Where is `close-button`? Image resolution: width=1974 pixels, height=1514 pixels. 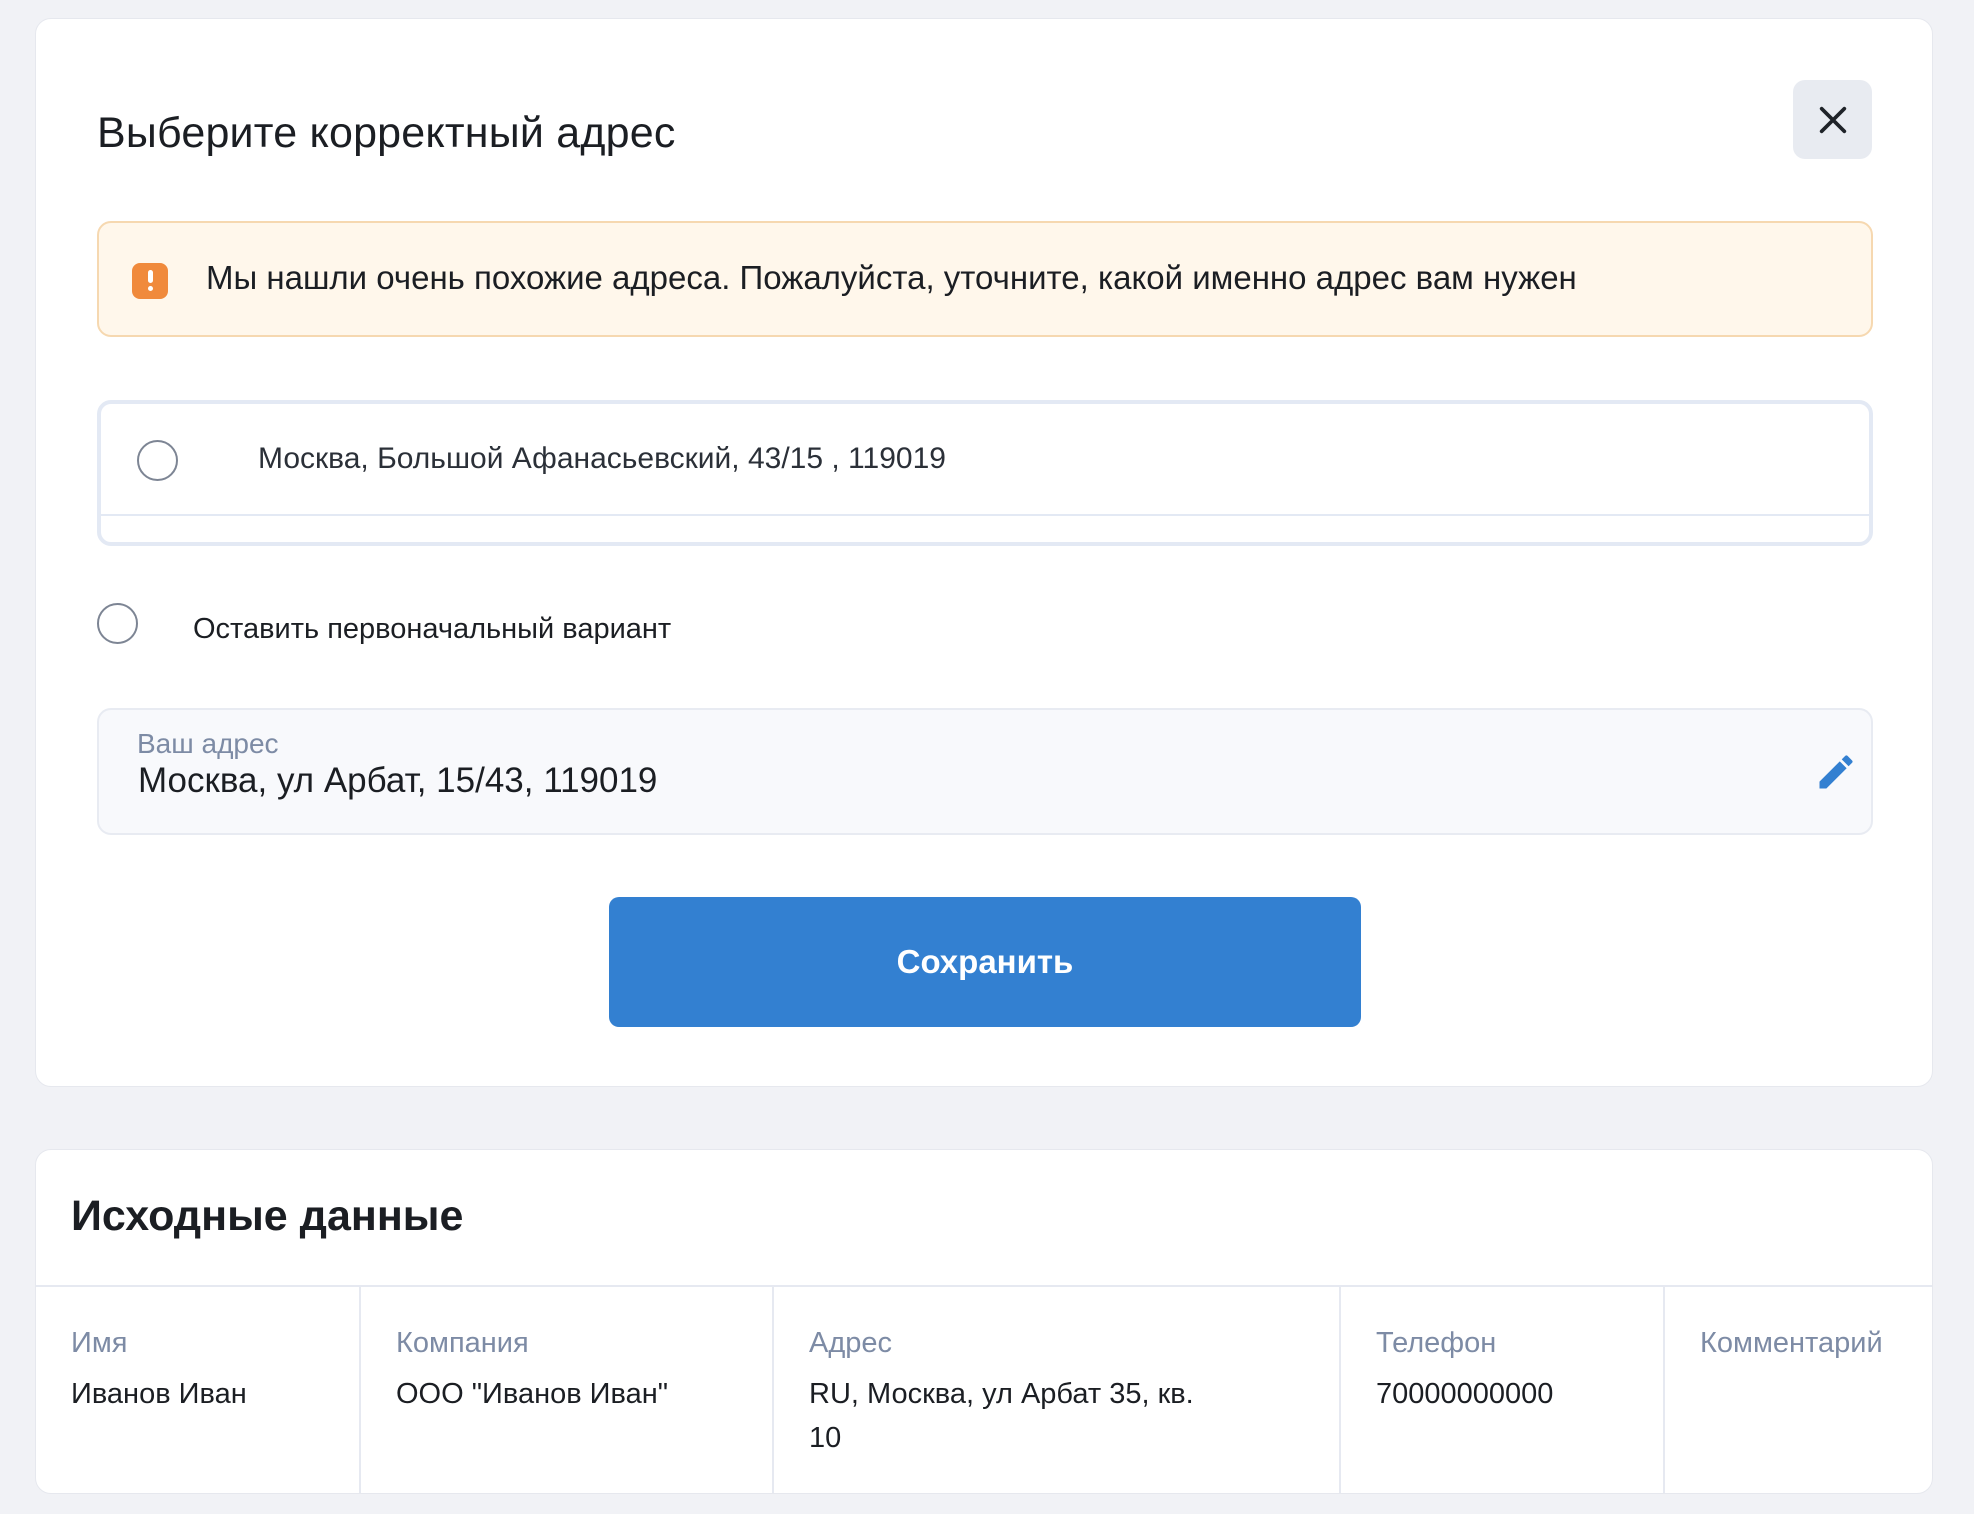 close-button is located at coordinates (1832, 119).